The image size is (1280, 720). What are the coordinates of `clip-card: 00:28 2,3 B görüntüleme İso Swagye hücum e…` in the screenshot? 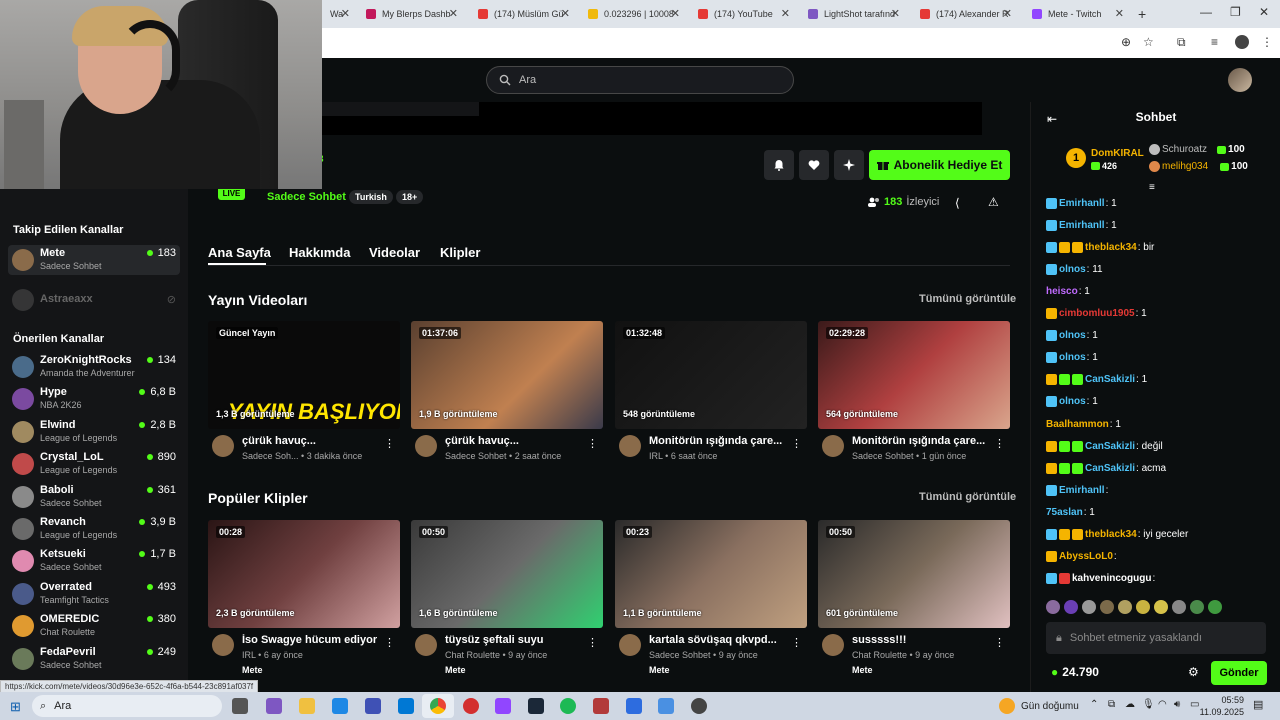 It's located at (304, 600).